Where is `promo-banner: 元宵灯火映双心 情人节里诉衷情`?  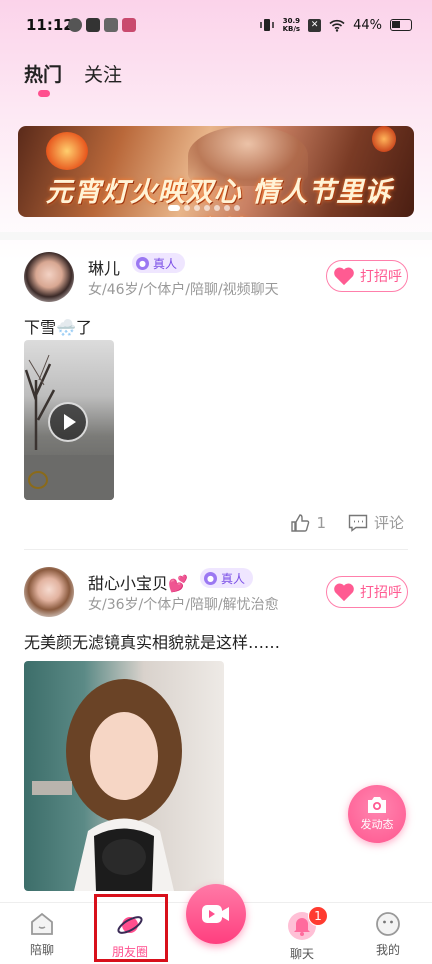 promo-banner: 元宵灯火映双心 情人节里诉衷情 is located at coordinates (216, 171).